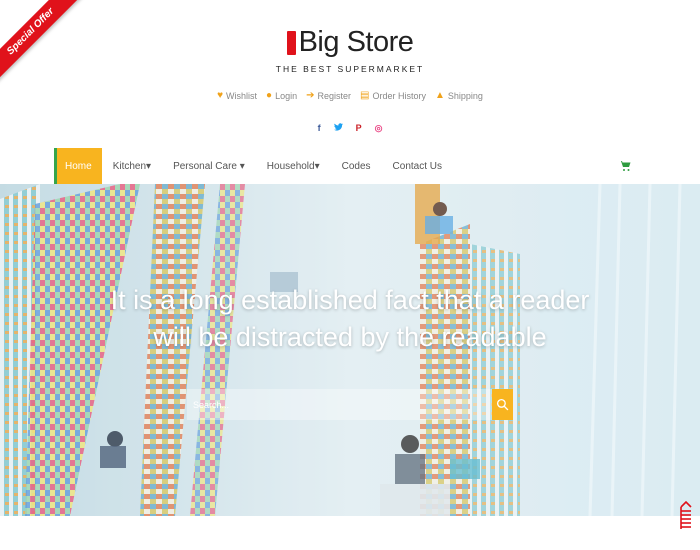 This screenshot has width=700, height=550. Describe the element at coordinates (465, 95) in the screenshot. I see `shipping-label: Shipping` at that location.